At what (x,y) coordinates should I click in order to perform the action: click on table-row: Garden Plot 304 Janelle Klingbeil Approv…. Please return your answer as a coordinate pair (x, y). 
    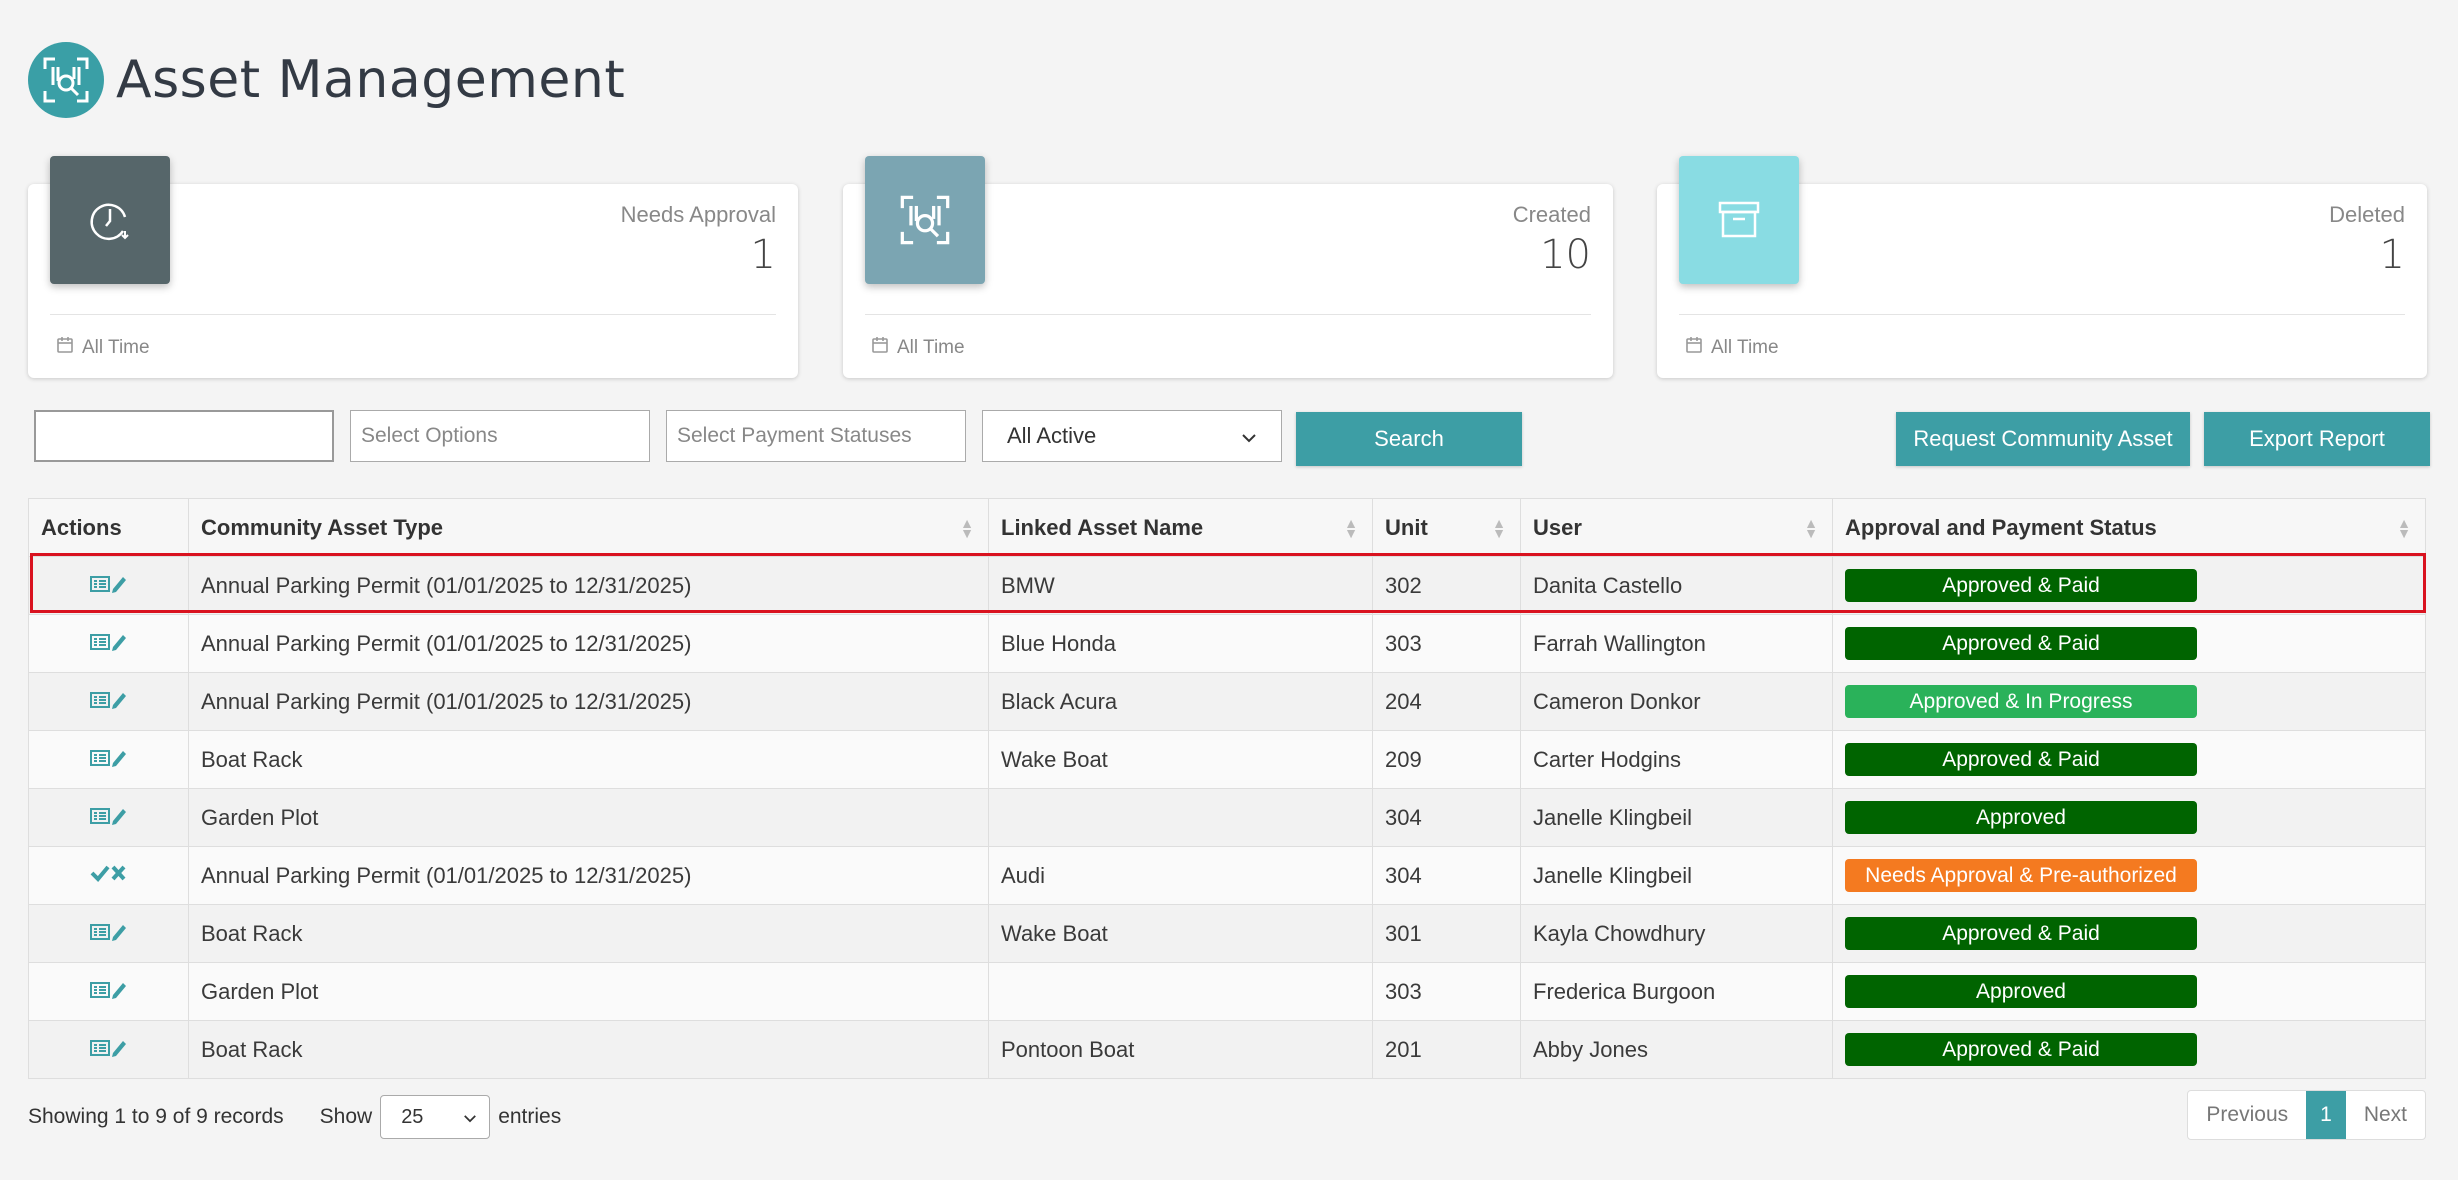
    Looking at the image, I should click on (1227, 817).